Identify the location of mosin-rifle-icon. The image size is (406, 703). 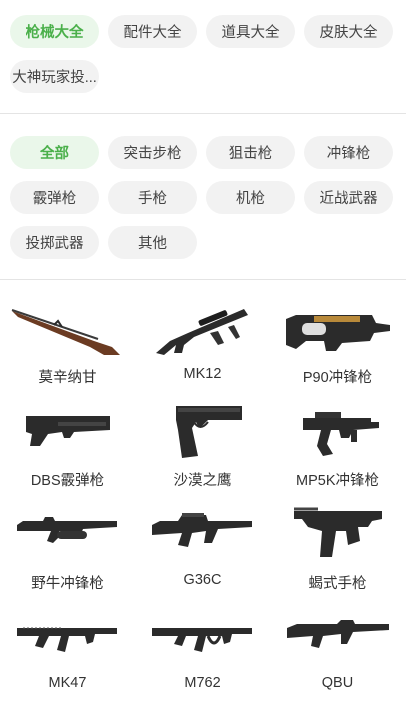
(67, 327).